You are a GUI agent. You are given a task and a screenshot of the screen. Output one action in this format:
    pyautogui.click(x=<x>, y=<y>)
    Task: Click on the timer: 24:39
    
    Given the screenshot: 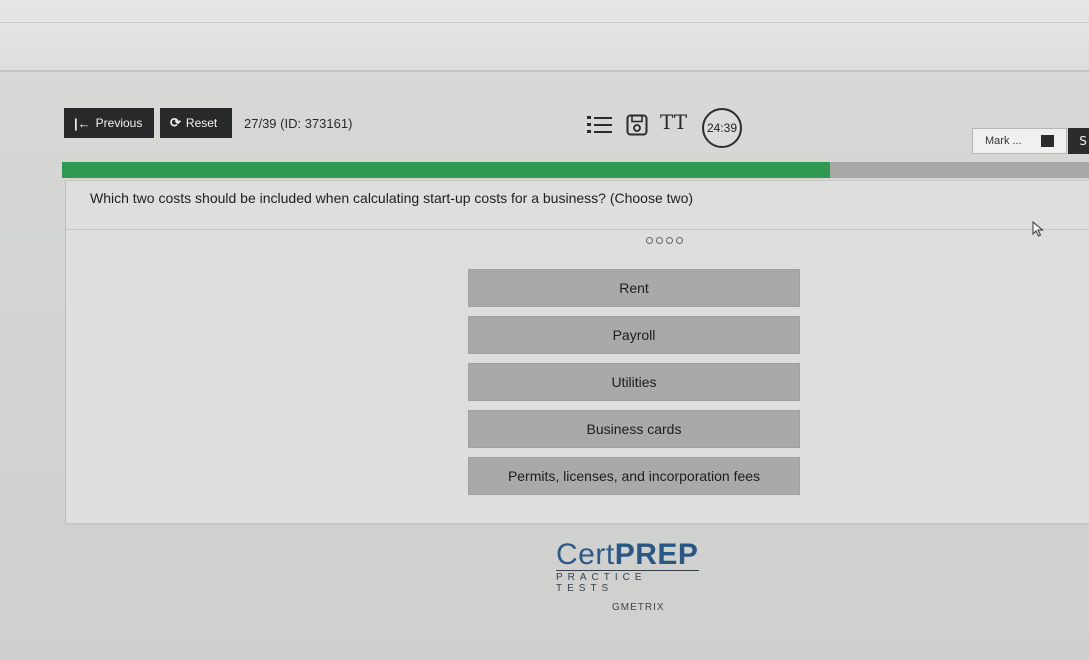 What is the action you would take?
    pyautogui.click(x=722, y=128)
    